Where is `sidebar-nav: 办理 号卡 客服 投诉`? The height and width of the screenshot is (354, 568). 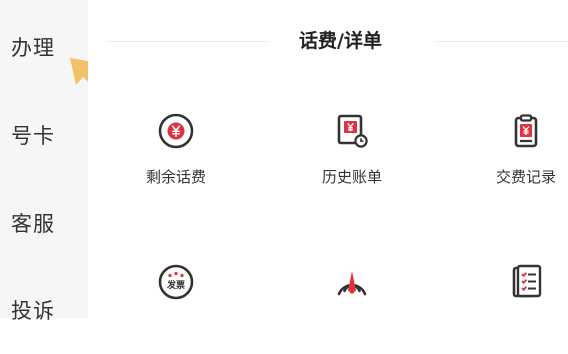 sidebar-nav: 办理 号卡 客服 投诉 is located at coordinates (44, 161).